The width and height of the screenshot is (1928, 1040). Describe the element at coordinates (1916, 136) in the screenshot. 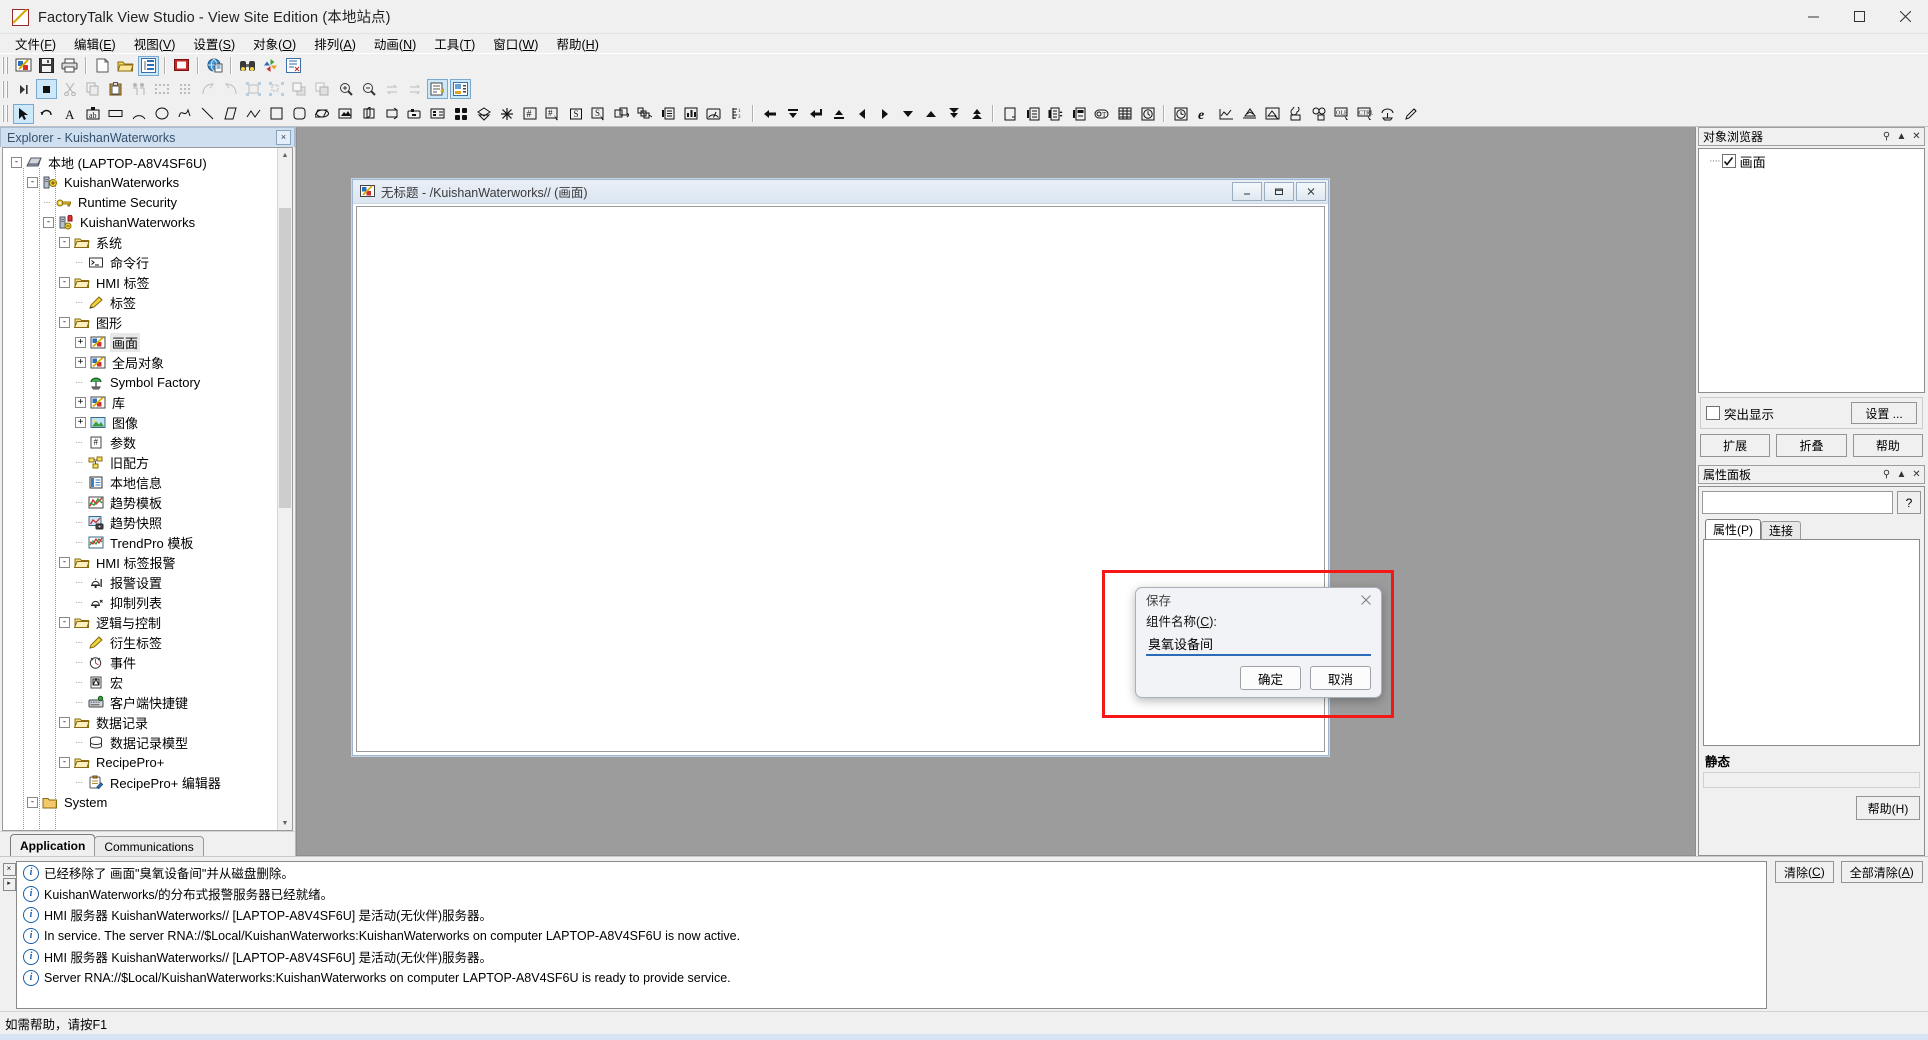

I see `close-icon: ✕` at that location.